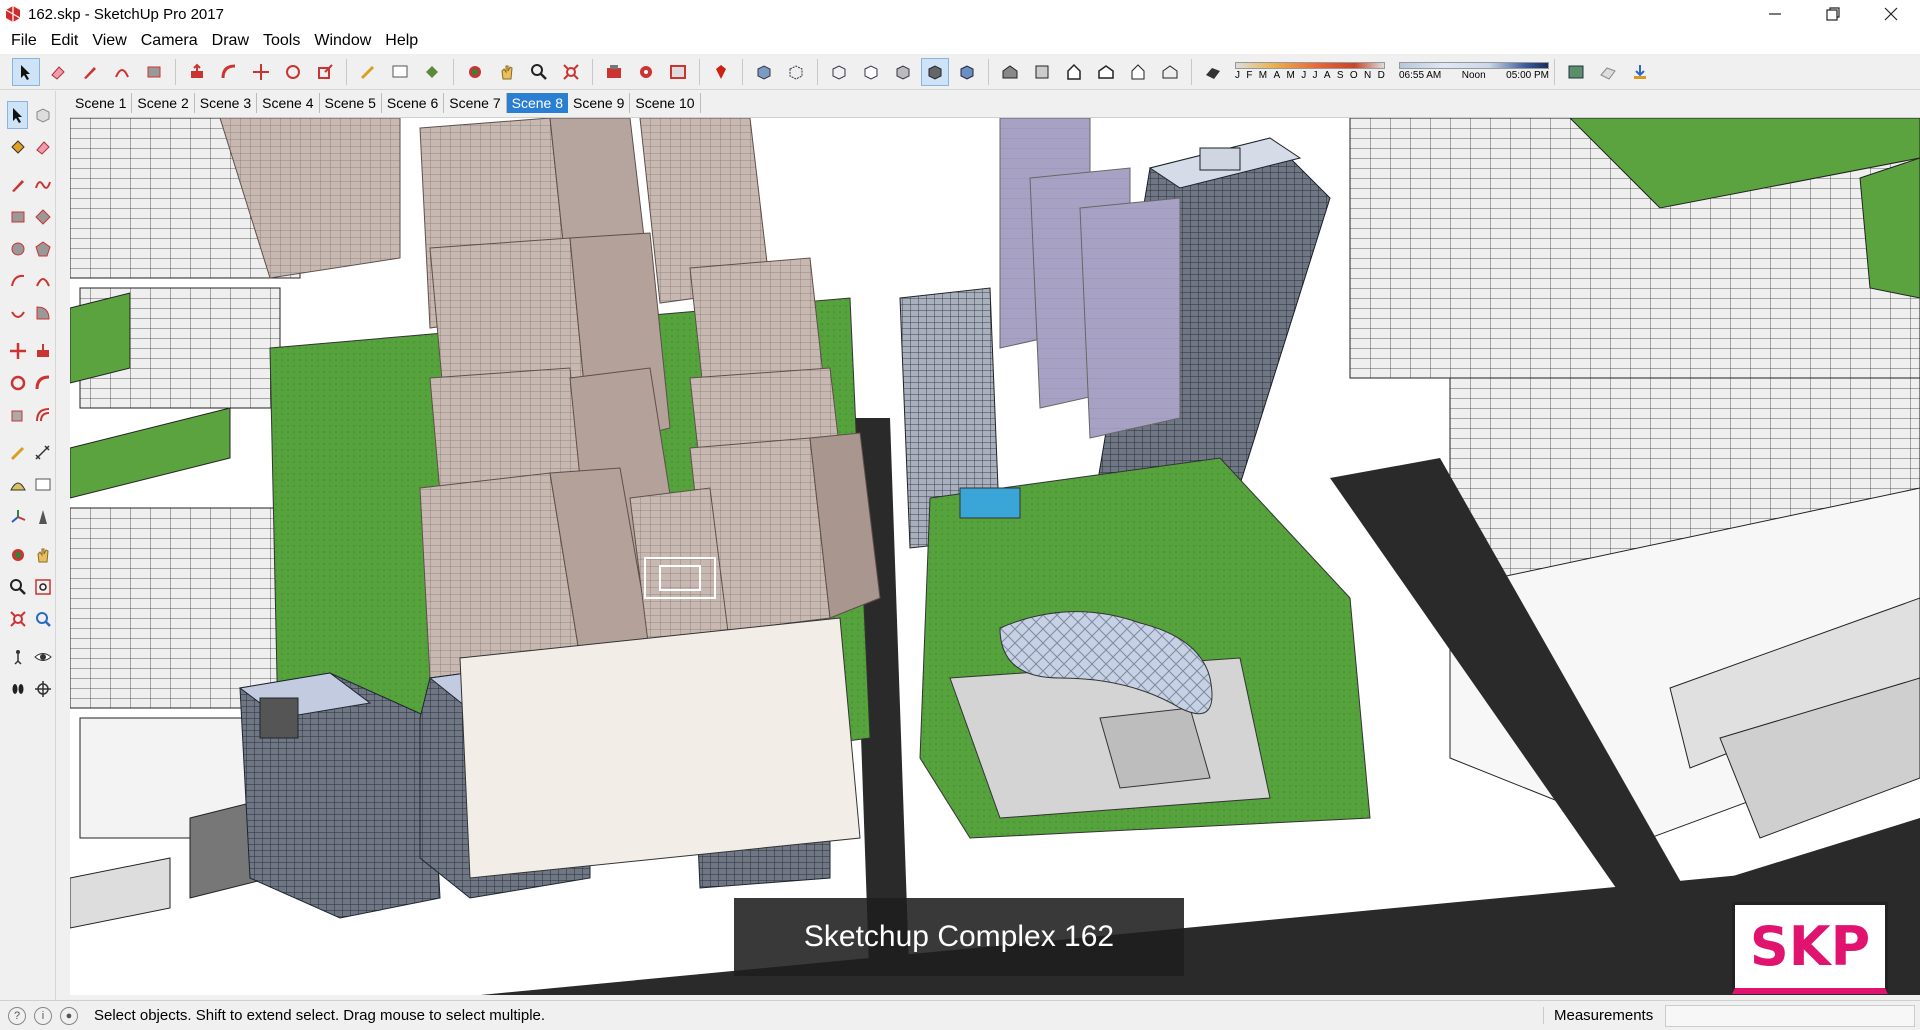 The image size is (1920, 1030). Describe the element at coordinates (281, 41) in the screenshot. I see `menu-tools: Tools` at that location.